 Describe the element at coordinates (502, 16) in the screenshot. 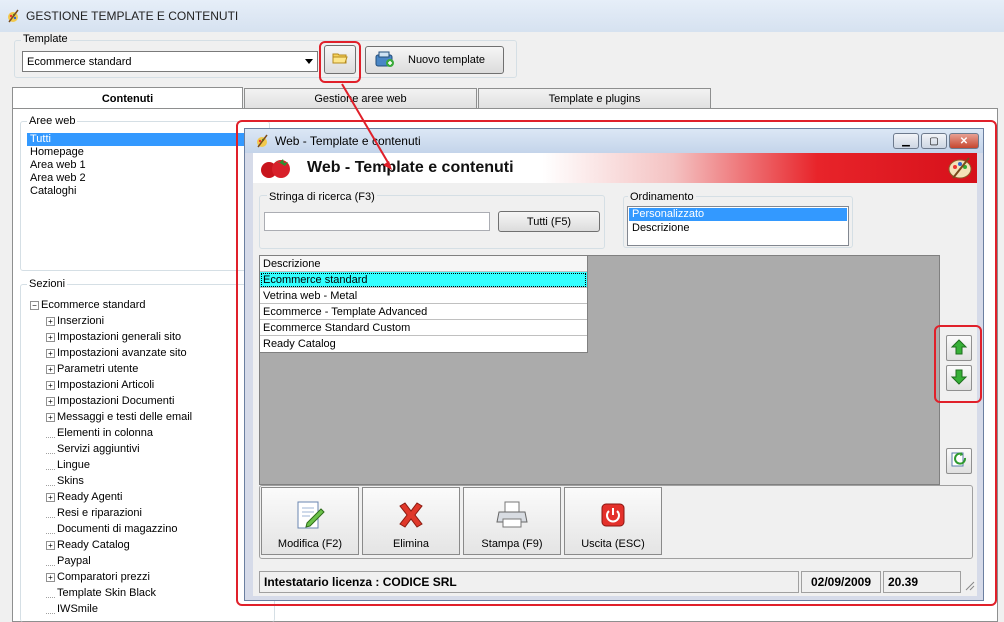

I see `main-title-bar: GESTIONE TEMPLATE E CONTENUTI` at that location.